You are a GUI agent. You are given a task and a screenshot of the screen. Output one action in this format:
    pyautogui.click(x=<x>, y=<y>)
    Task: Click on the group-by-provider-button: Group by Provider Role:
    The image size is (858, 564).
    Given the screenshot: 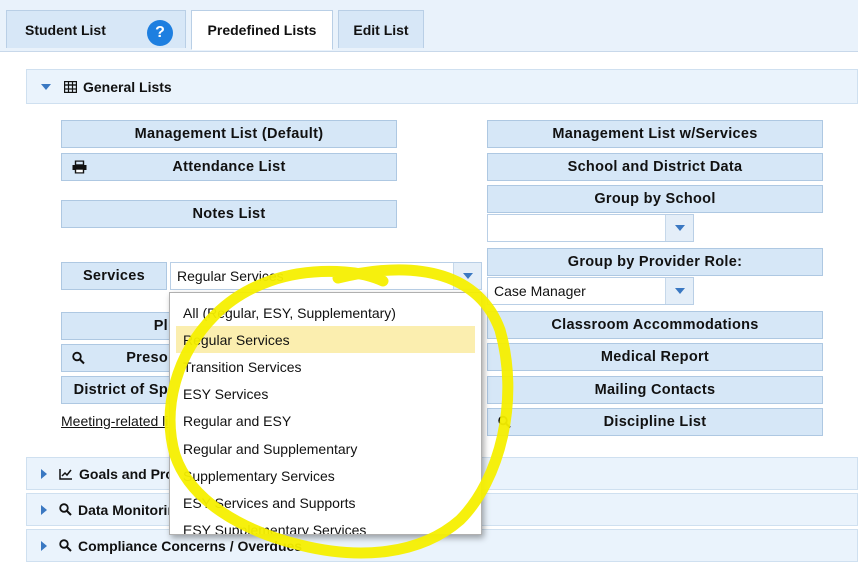 What is the action you would take?
    pyautogui.click(x=655, y=262)
    